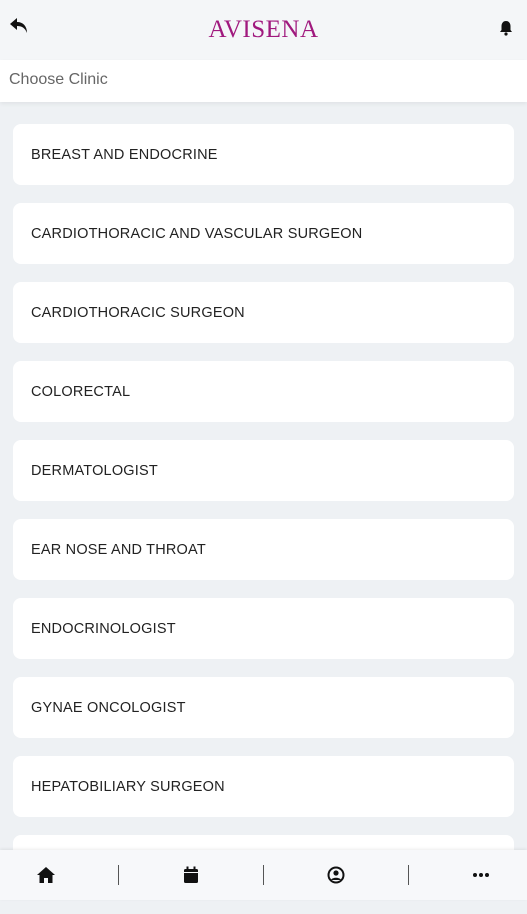 The width and height of the screenshot is (527, 914). Describe the element at coordinates (58, 79) in the screenshot. I see `section-title: Choose Clinic` at that location.